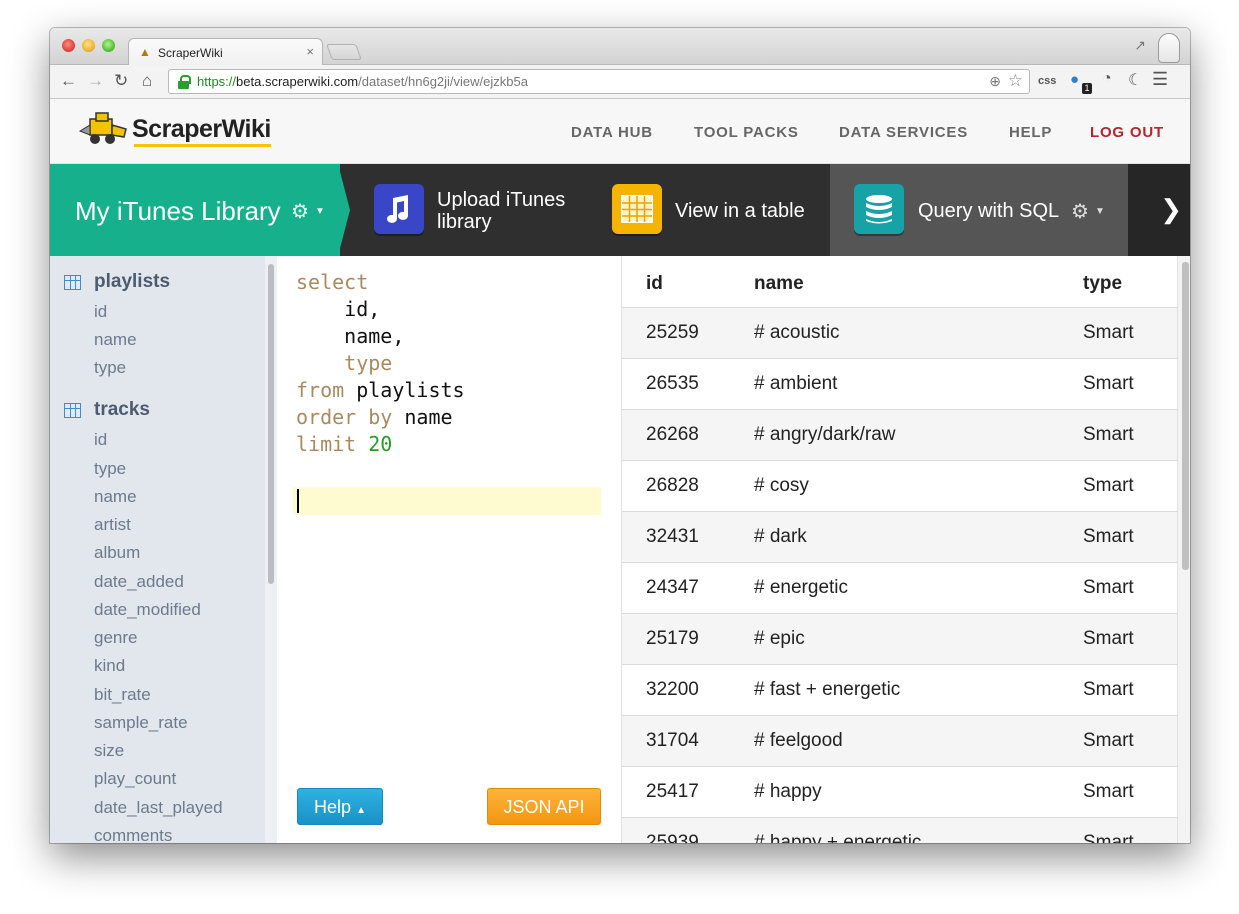 The image size is (1239, 914). Describe the element at coordinates (178, 211) in the screenshot. I see `dataset-title: My iTunes Library` at that location.